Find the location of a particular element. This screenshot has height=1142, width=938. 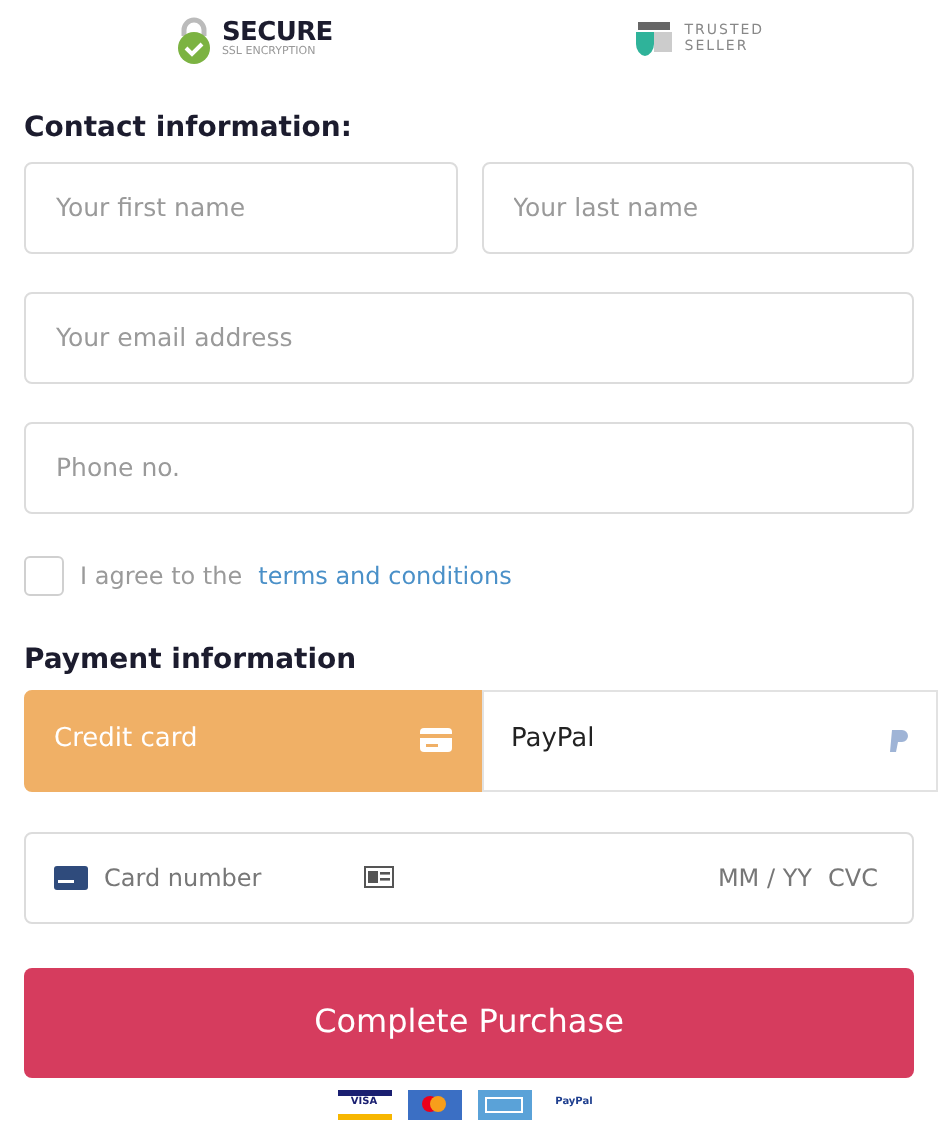

shield-icon is located at coordinates (654, 40).